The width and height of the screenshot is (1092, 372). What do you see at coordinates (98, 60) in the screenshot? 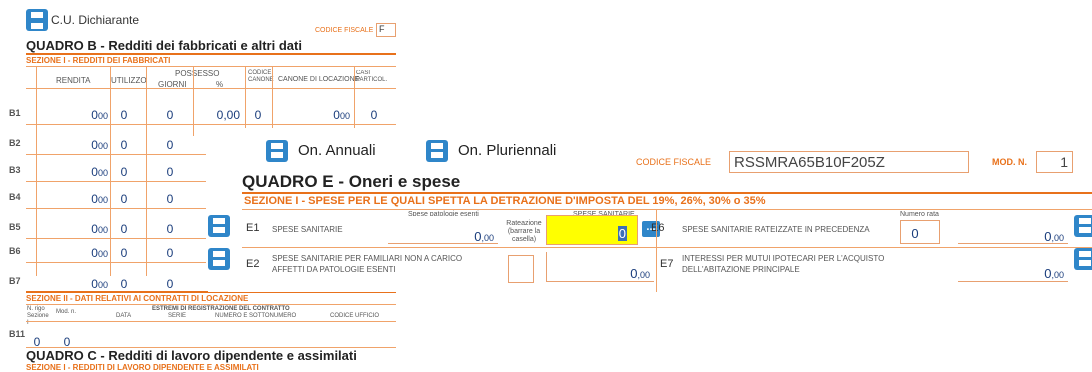
I see `sezione-1-label: SEZIONE I - REDDITI DEI FABBRICATI` at bounding box center [98, 60].